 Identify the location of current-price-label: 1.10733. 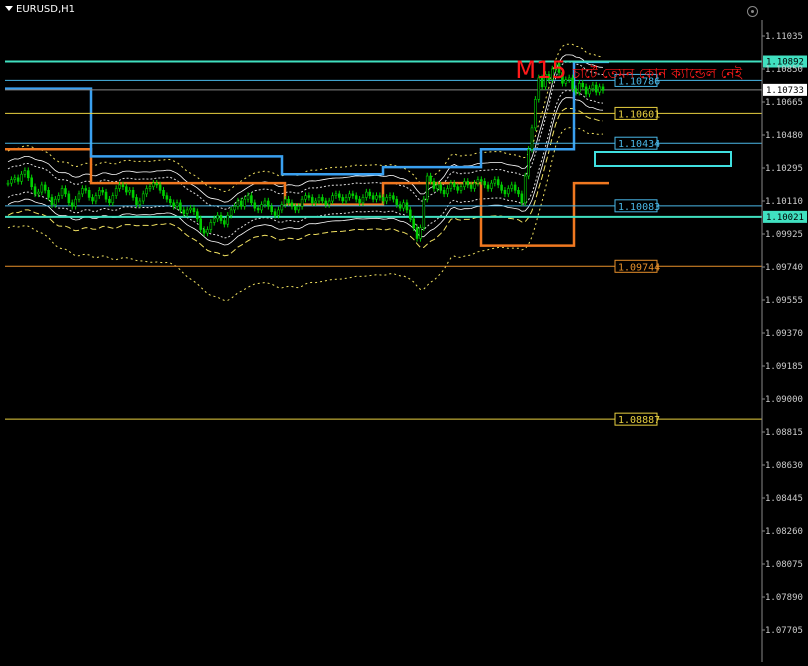
(785, 91).